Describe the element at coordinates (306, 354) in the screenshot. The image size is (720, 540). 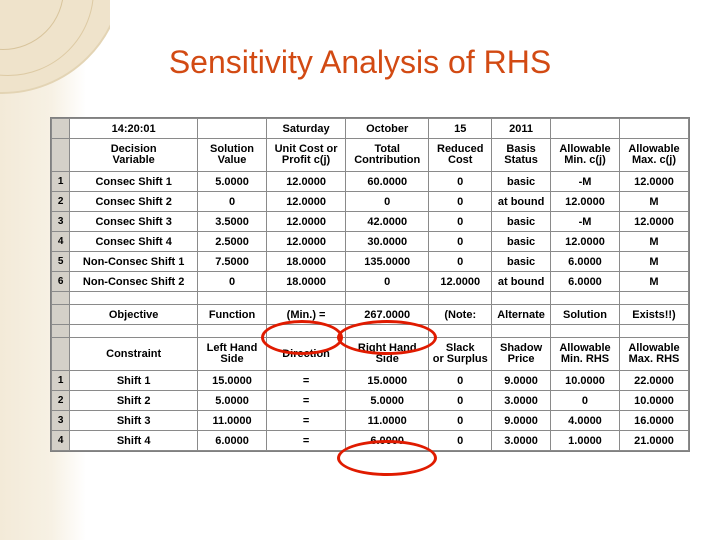
I see `constraint-header-2: Direction` at that location.